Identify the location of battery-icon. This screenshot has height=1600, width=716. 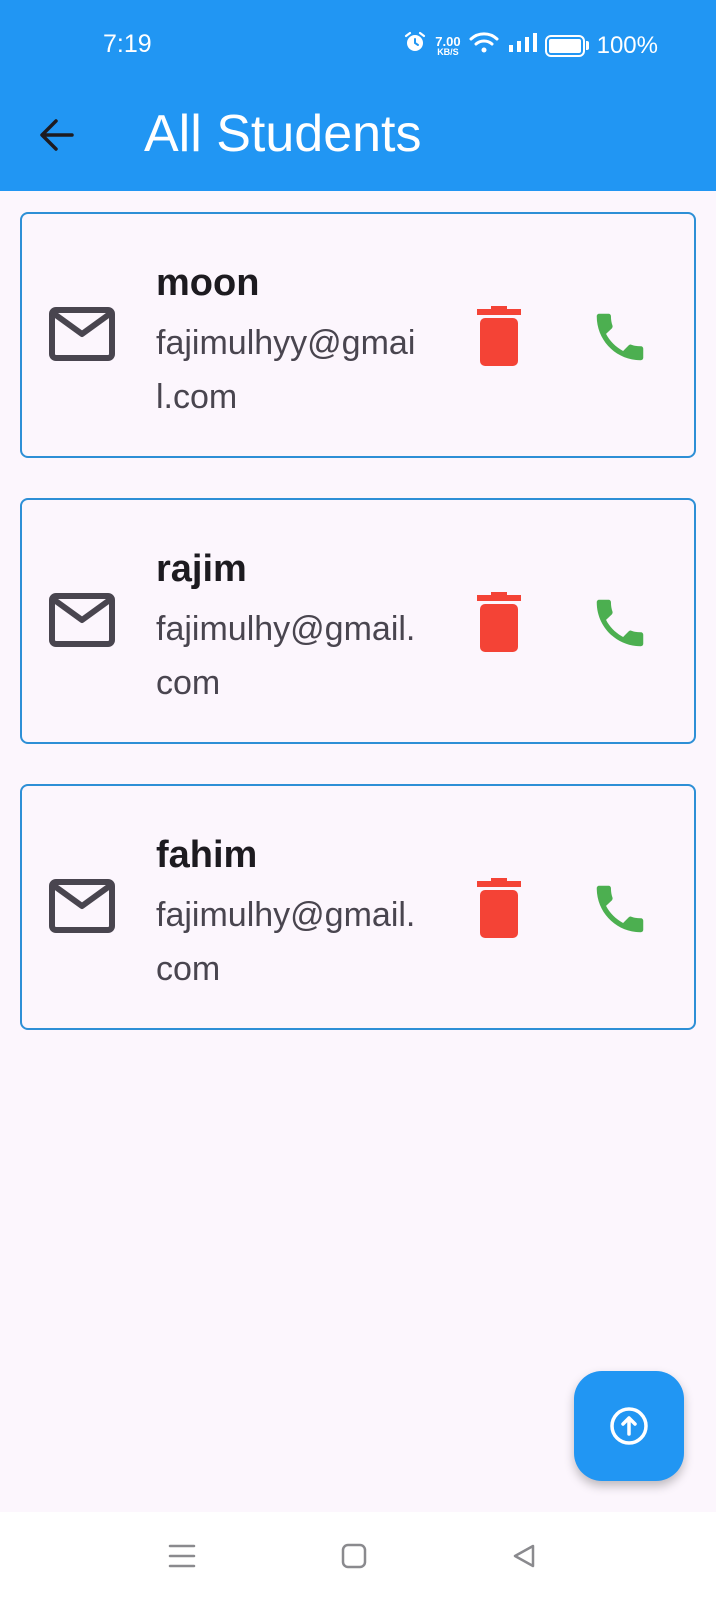
(566, 45).